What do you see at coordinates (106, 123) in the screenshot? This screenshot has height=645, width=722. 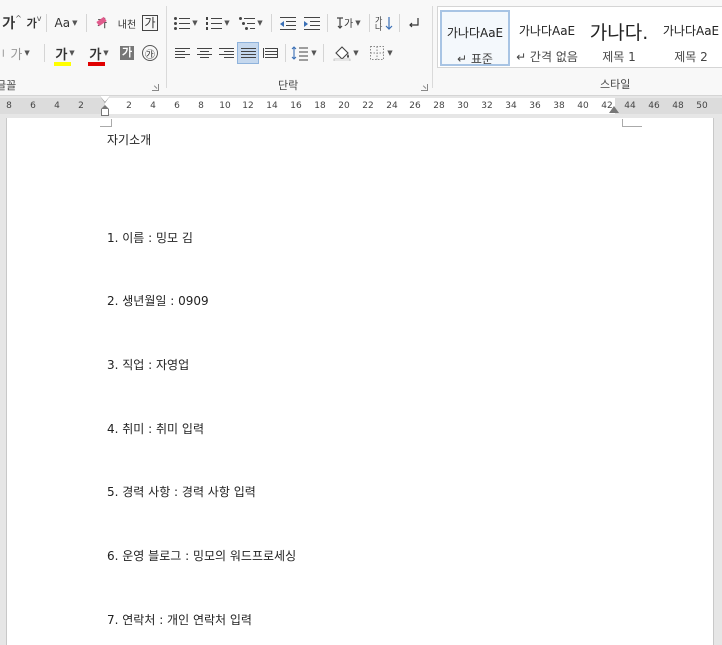 I see `margin-corner-mark` at bounding box center [106, 123].